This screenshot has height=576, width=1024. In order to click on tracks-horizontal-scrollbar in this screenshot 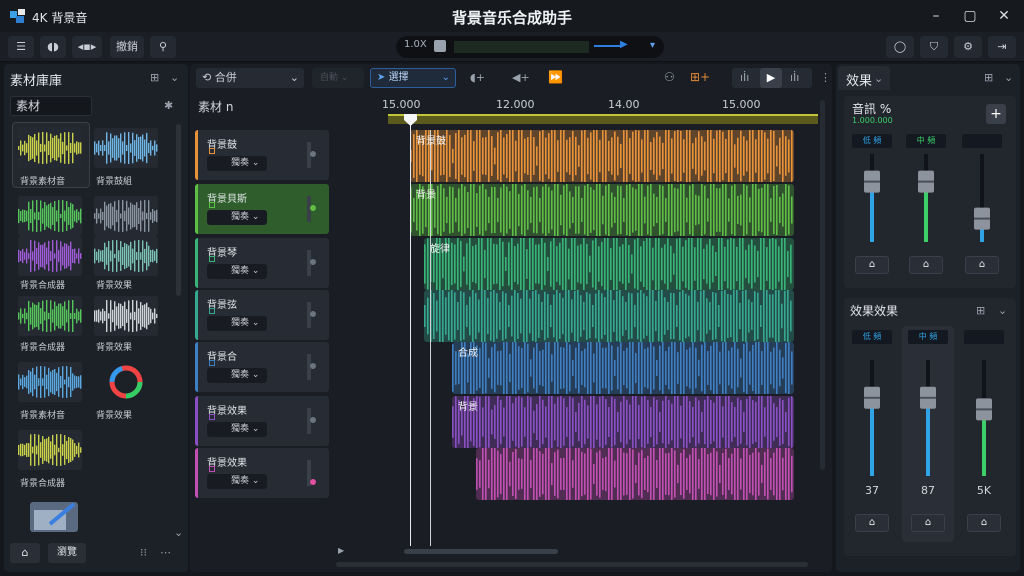, I will do `click(481, 551)`.